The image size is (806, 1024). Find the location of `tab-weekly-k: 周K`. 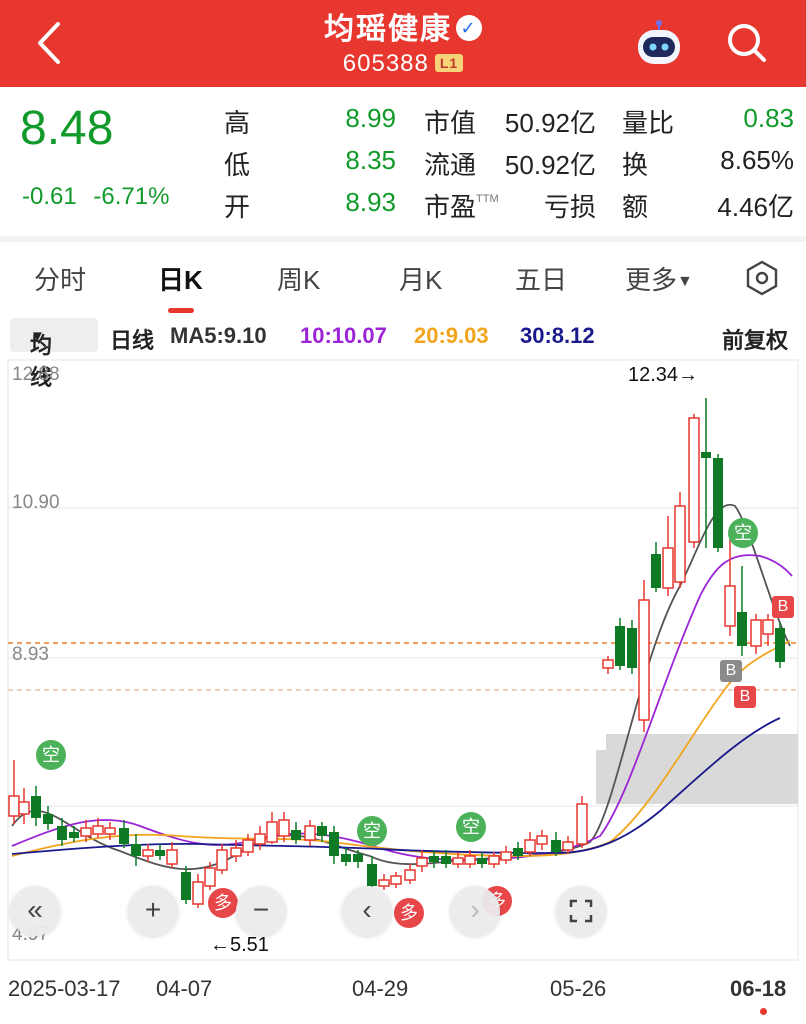

tab-weekly-k: 周K is located at coordinates (298, 278).